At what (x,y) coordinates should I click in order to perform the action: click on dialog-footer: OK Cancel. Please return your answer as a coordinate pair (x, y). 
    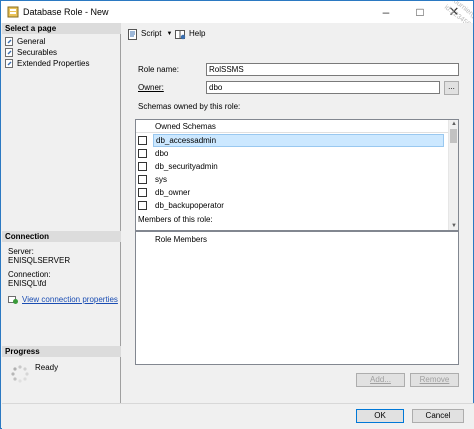
    Looking at the image, I should click on (238, 416).